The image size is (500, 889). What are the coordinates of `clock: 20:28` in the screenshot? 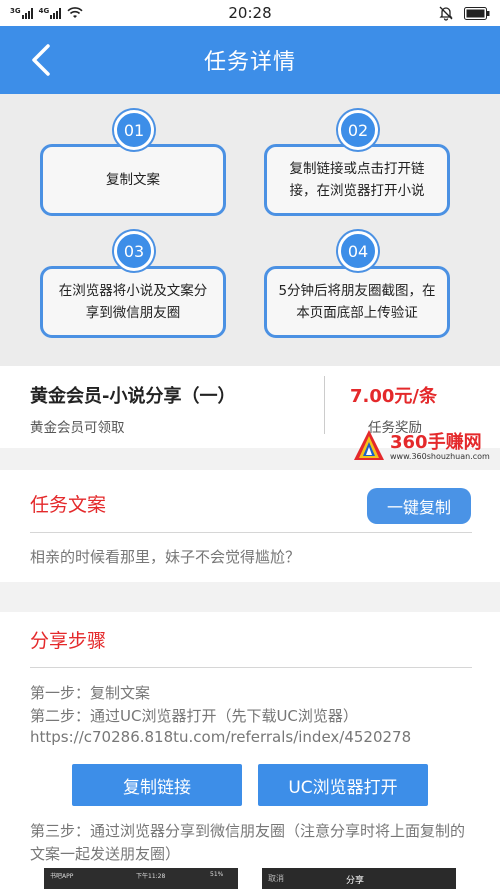 It's located at (250, 13).